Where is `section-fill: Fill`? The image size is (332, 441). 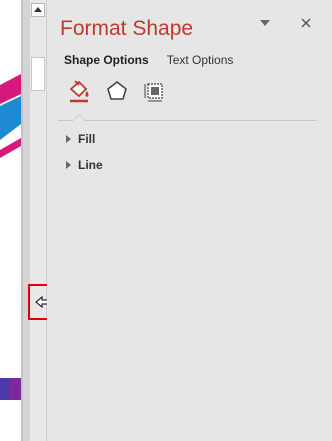 section-fill: Fill is located at coordinates (80, 139).